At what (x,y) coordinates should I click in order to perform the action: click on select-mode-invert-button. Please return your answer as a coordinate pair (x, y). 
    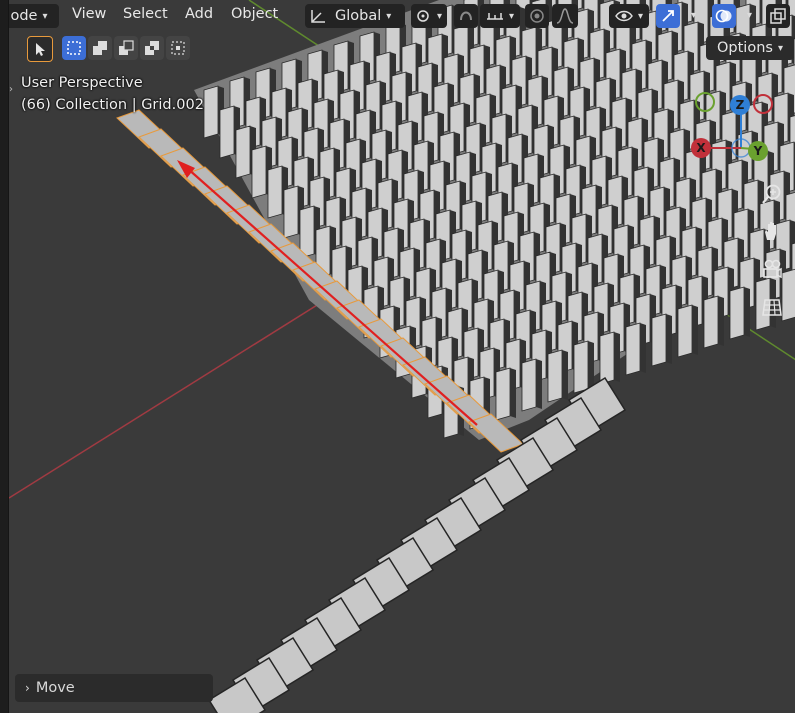
    Looking at the image, I should click on (152, 48).